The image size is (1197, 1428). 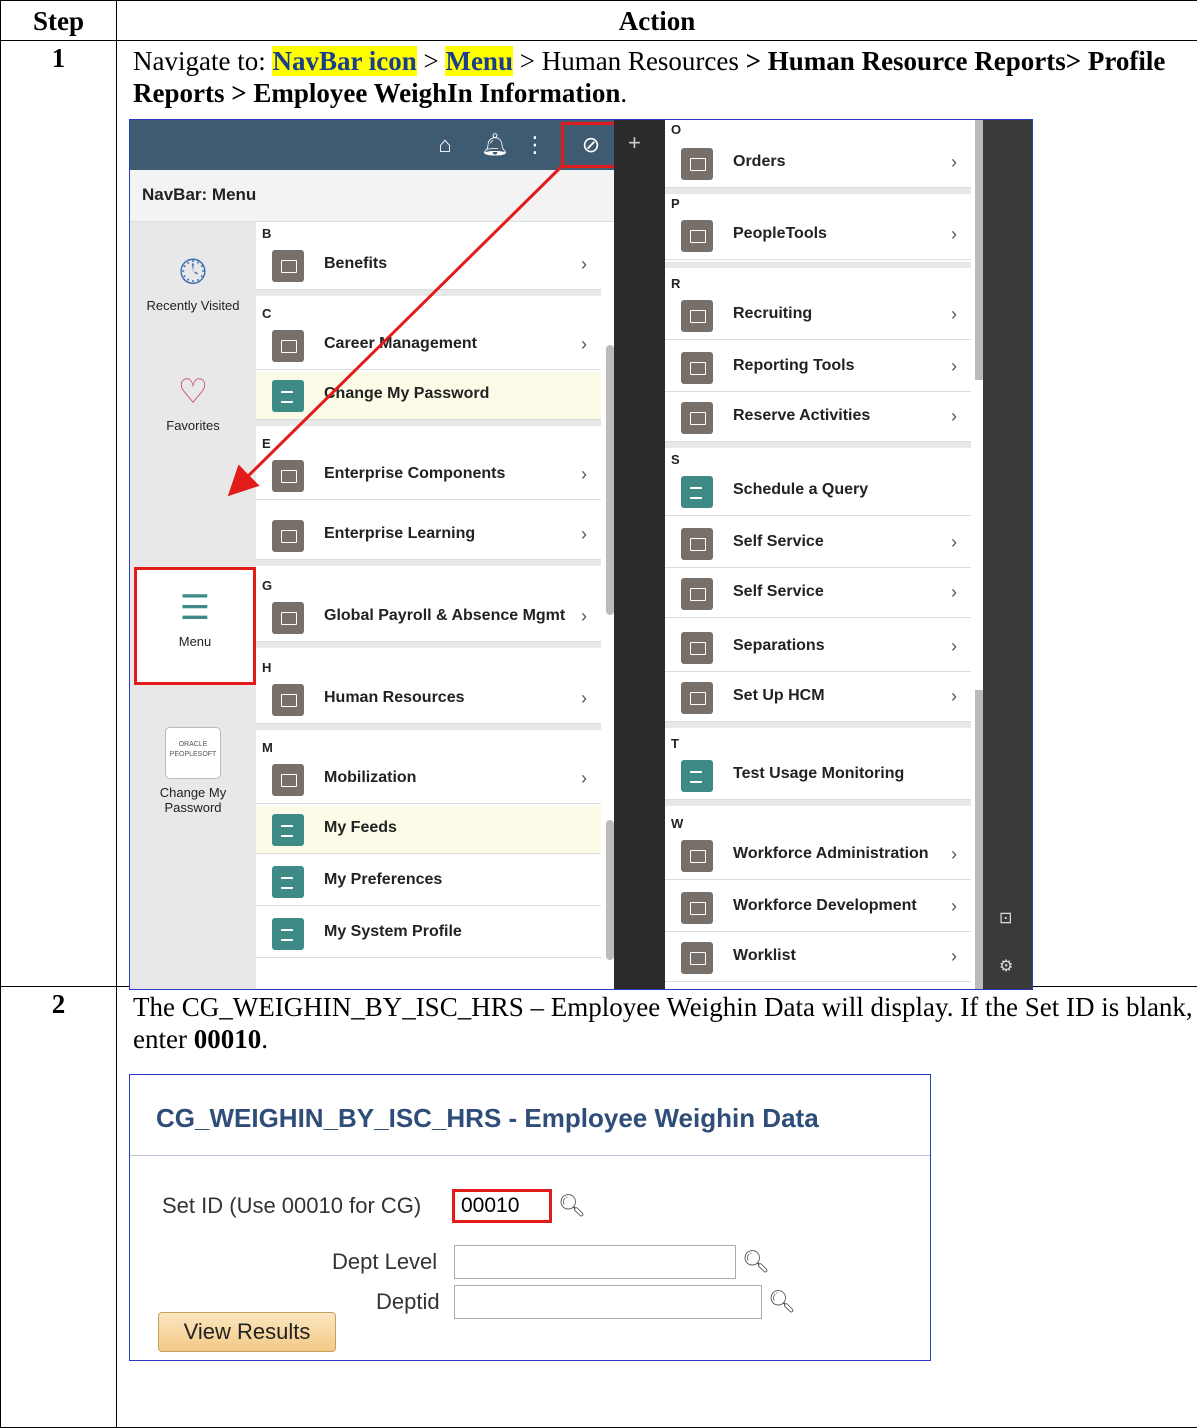 What do you see at coordinates (247, 1332) in the screenshot?
I see `view-results-button: View Results` at bounding box center [247, 1332].